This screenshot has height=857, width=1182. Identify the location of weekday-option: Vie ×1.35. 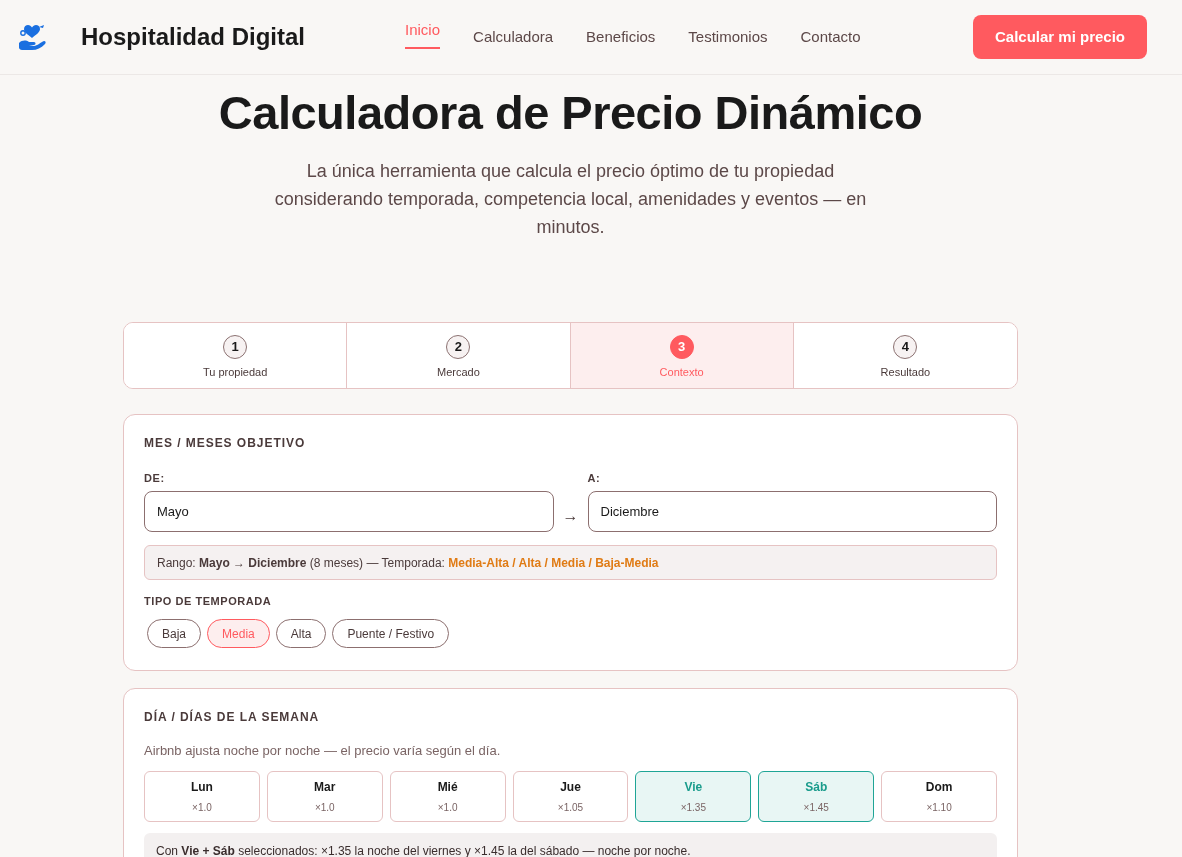
(693, 796).